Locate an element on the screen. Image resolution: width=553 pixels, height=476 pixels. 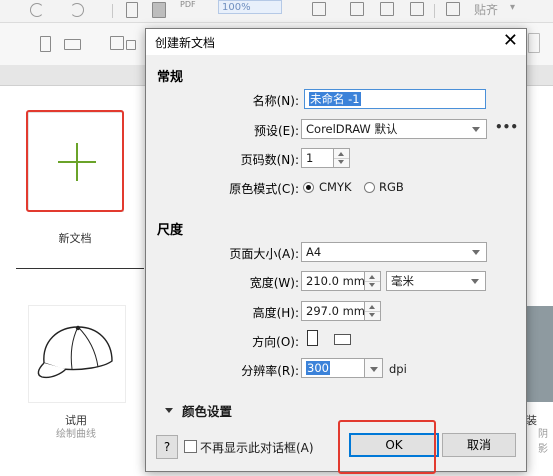
cap-illustration-icon is located at coordinates (75, 352).